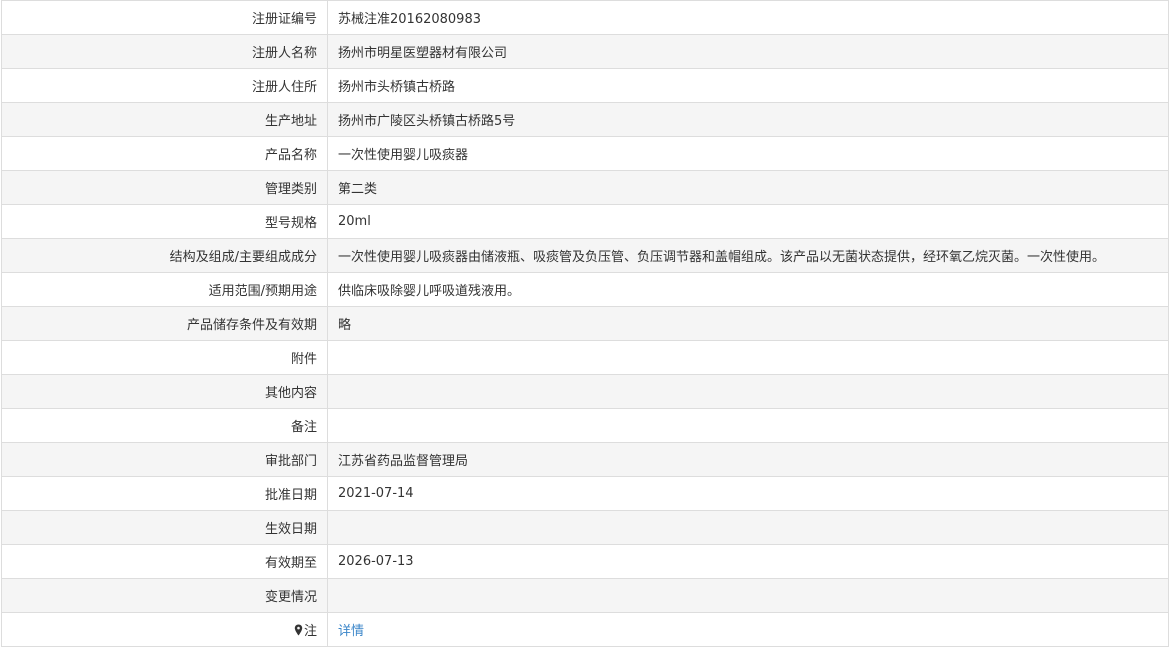  What do you see at coordinates (164, 289) in the screenshot?
I see `row-label: 适用范围/预期用途` at bounding box center [164, 289].